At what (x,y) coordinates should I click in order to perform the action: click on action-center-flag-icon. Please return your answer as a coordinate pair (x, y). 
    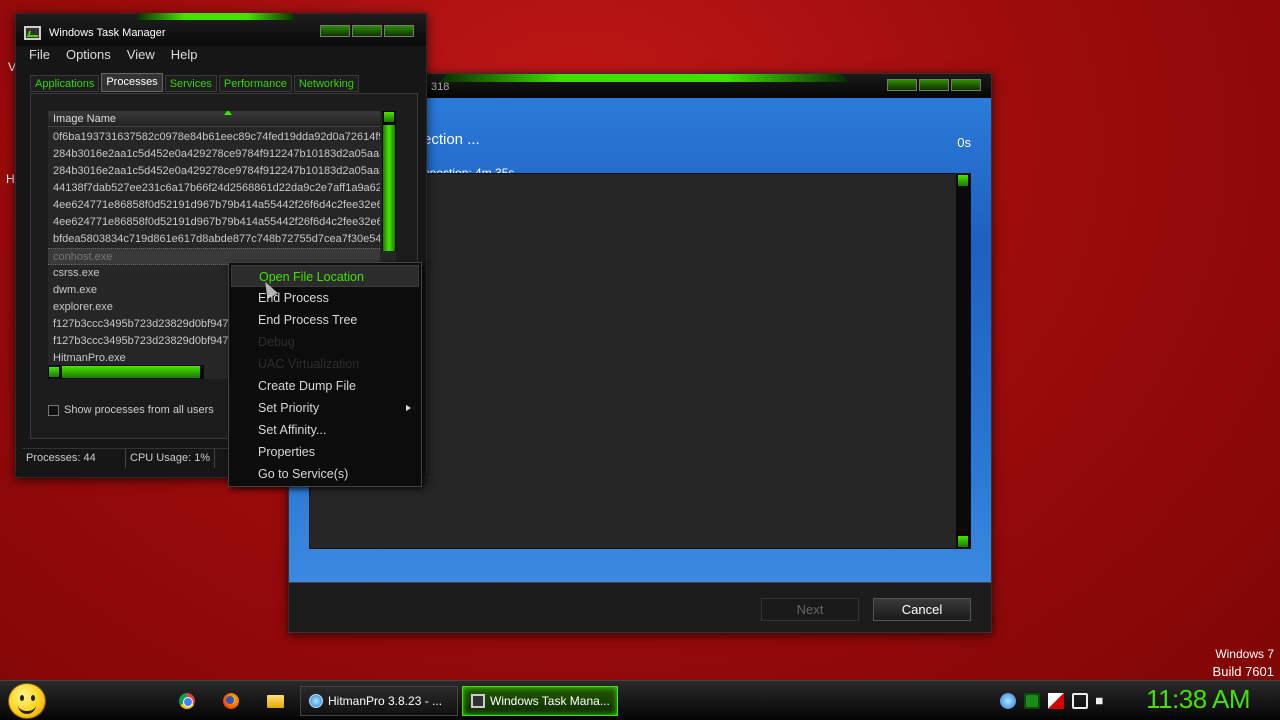
    Looking at the image, I should click on (1056, 701).